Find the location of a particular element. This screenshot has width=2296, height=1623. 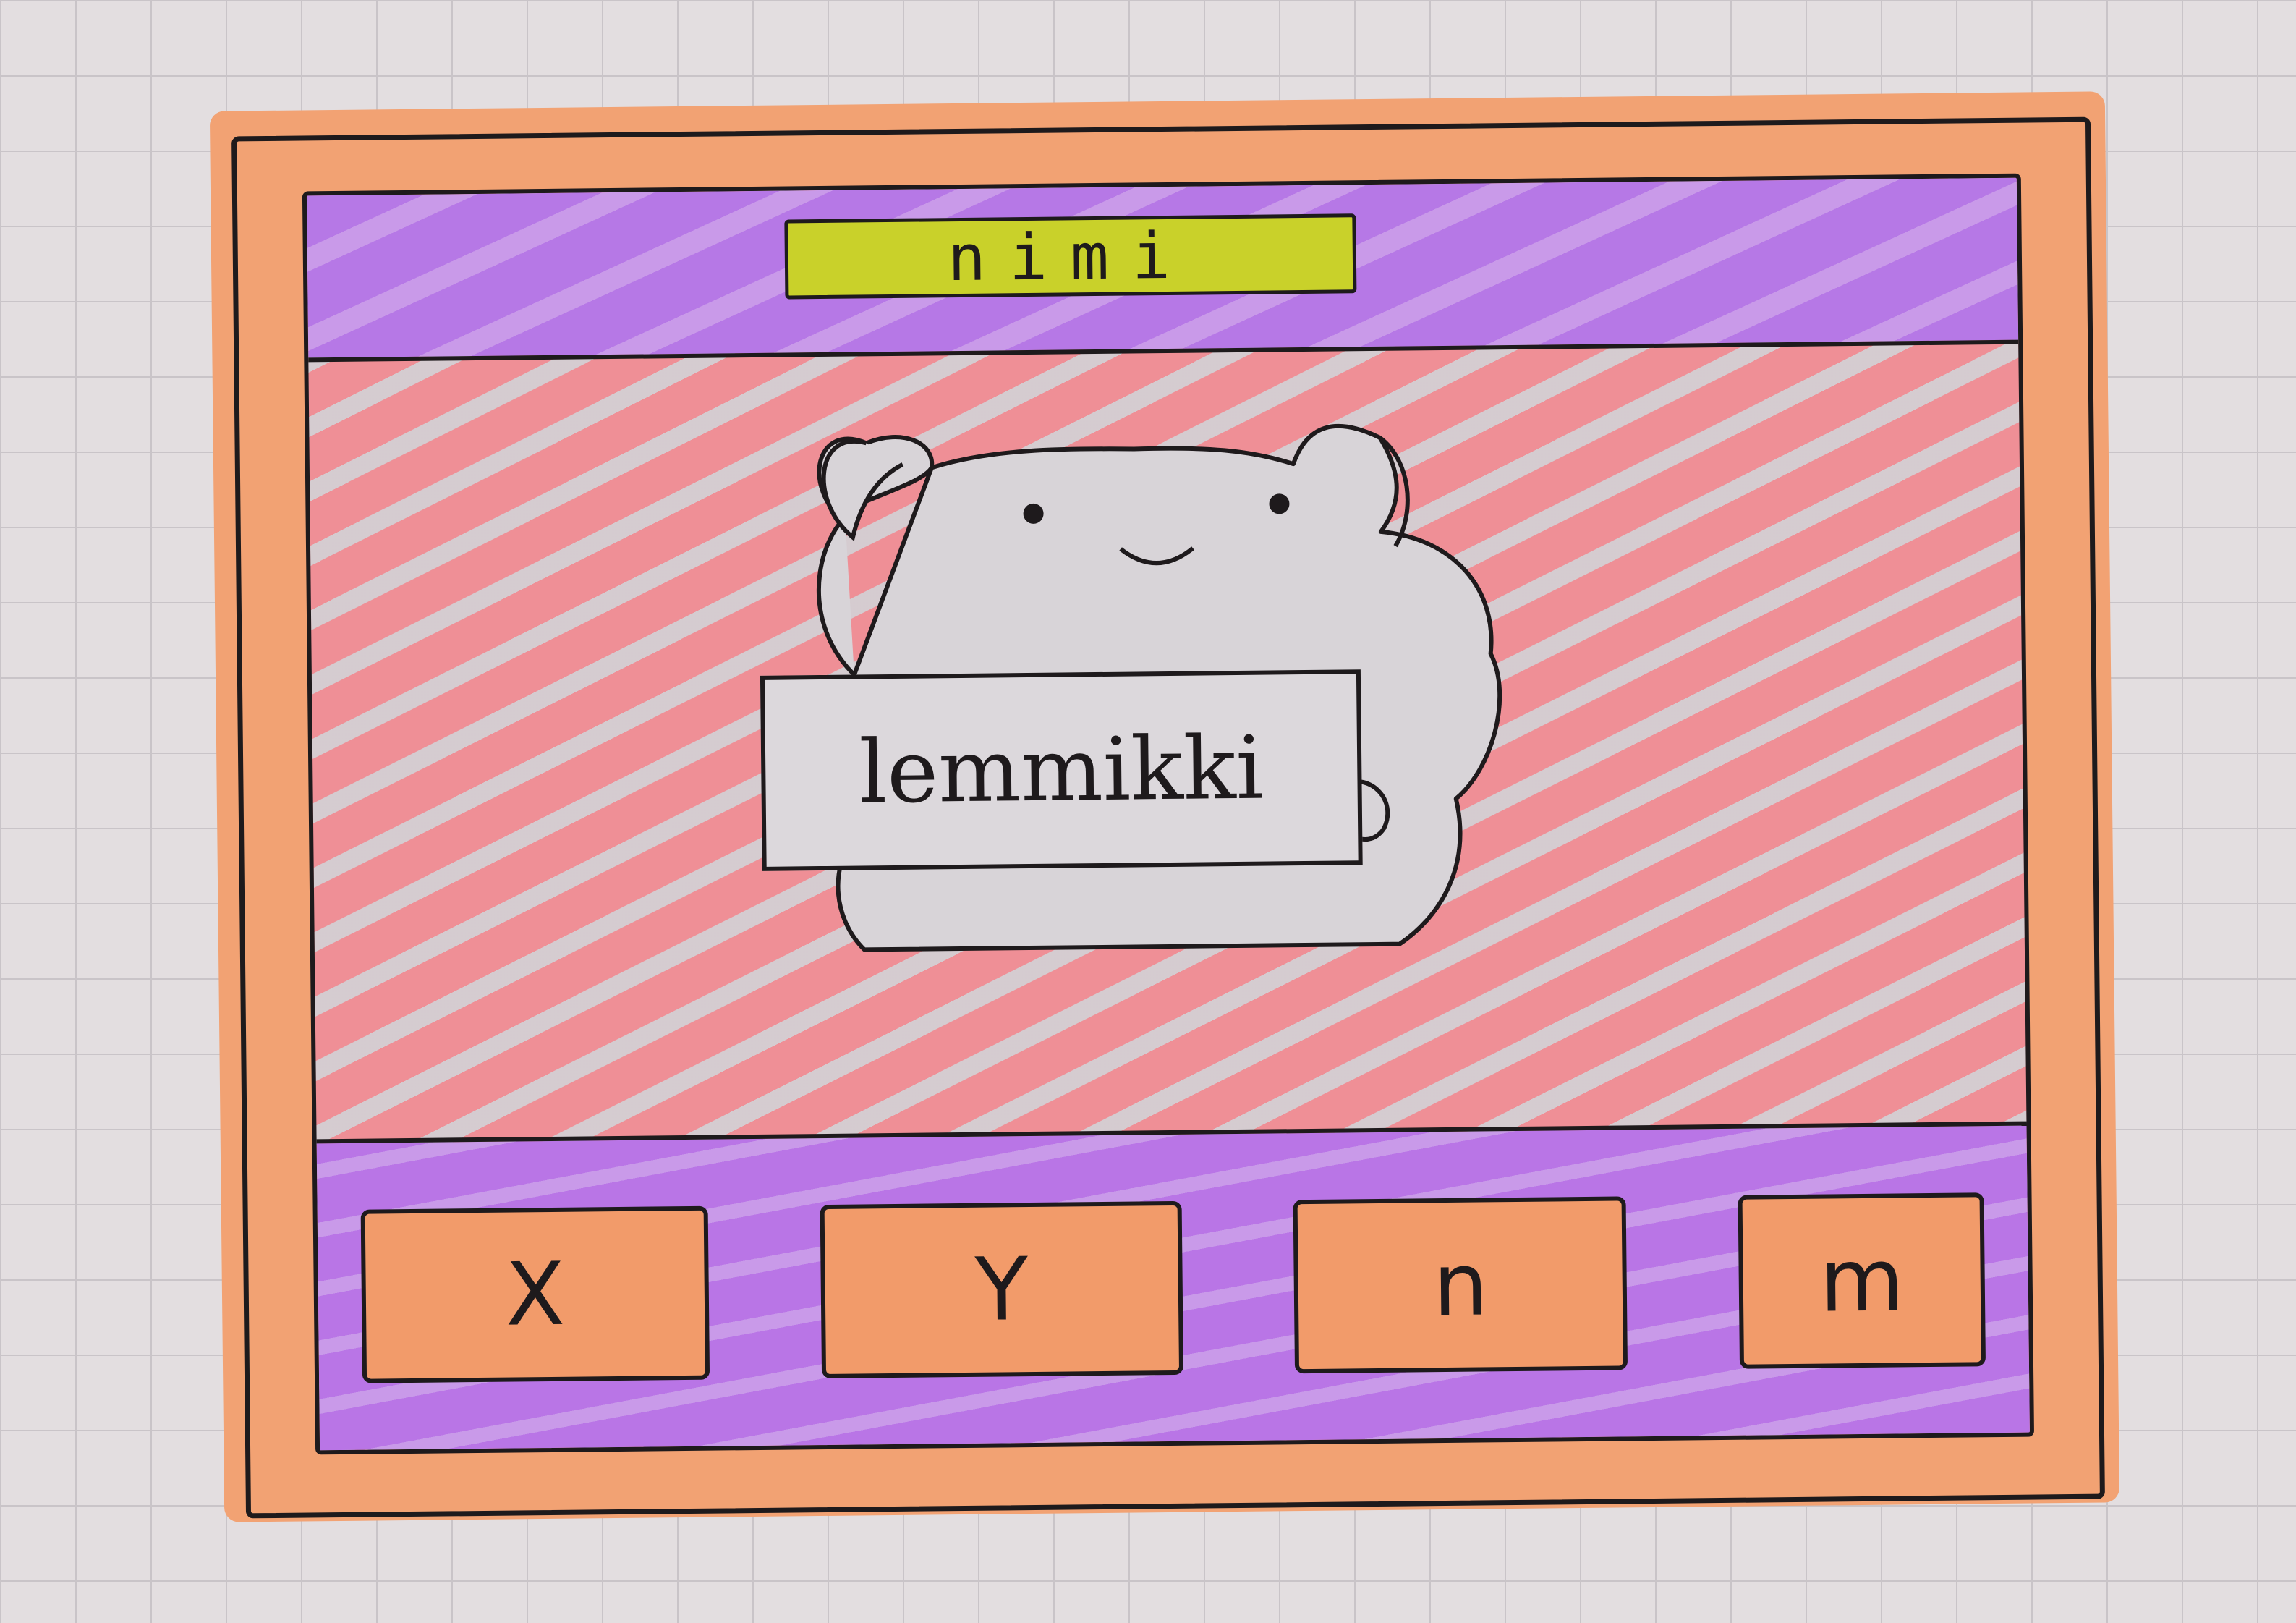

m-button: m is located at coordinates (1862, 1280).